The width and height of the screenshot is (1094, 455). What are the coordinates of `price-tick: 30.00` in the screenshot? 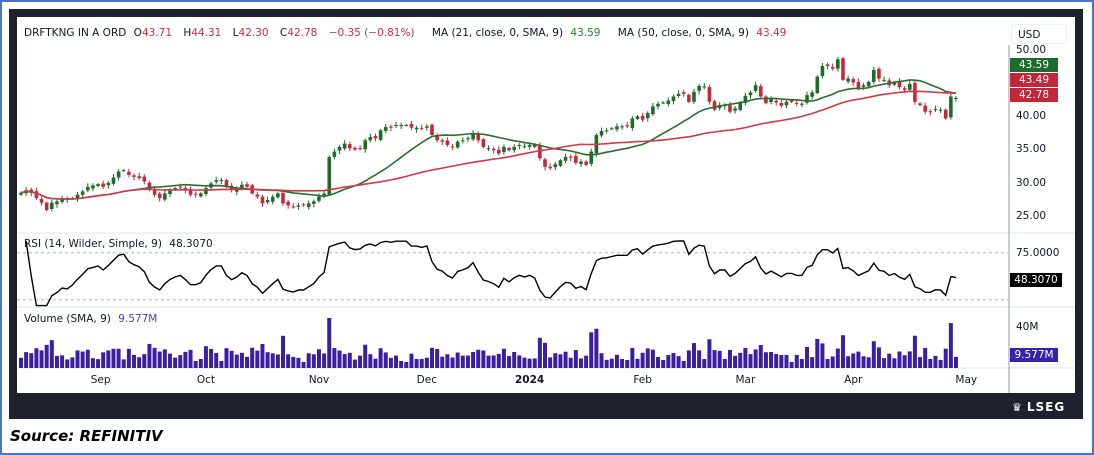 It's located at (1031, 183).